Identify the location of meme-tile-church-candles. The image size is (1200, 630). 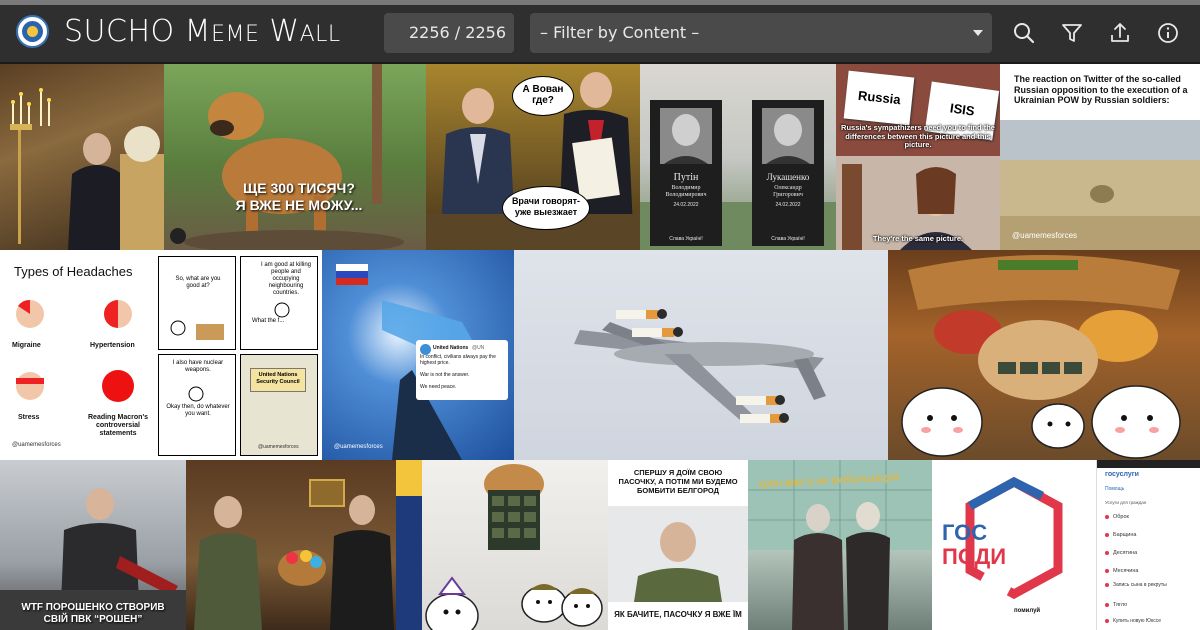
(82, 157).